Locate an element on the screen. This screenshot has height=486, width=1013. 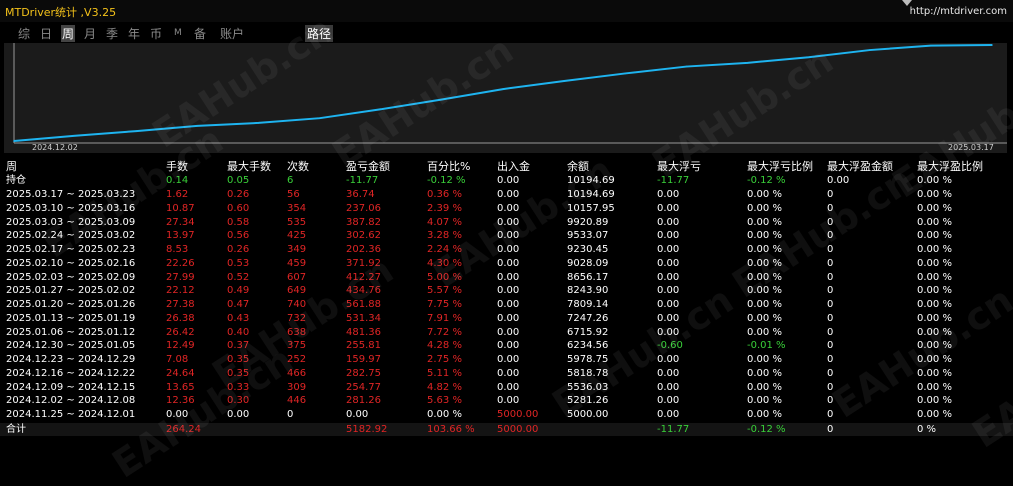
tab-5: 年 is located at coordinates (134, 33).